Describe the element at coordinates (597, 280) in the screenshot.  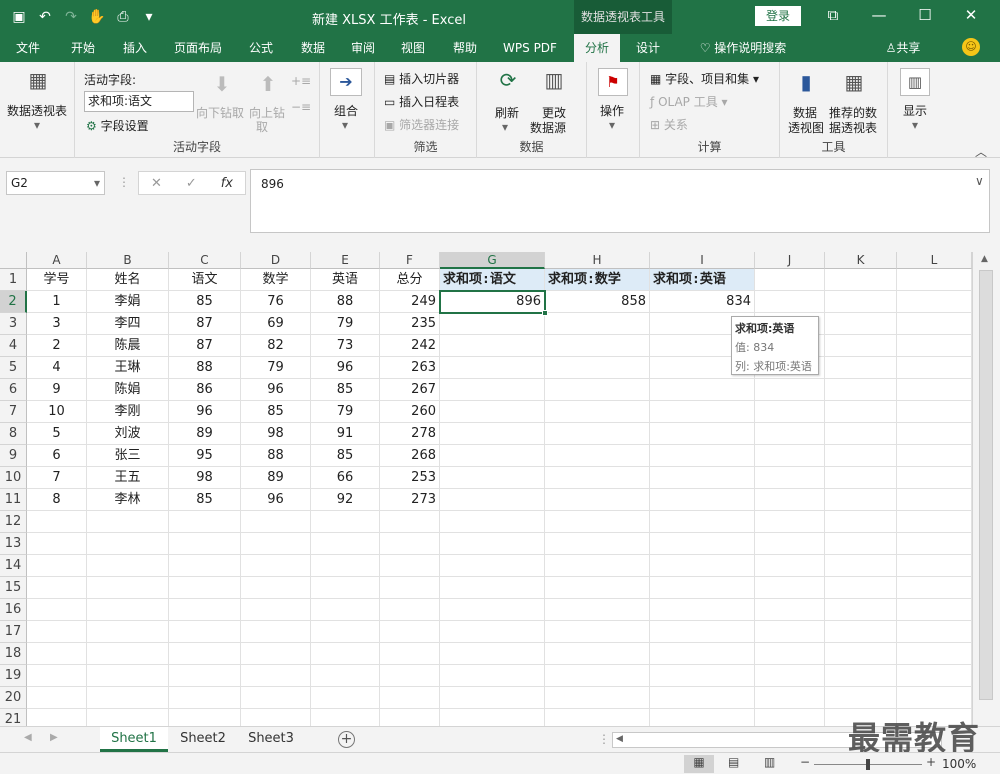
I see `cell-h1: 求和项:数学` at that location.